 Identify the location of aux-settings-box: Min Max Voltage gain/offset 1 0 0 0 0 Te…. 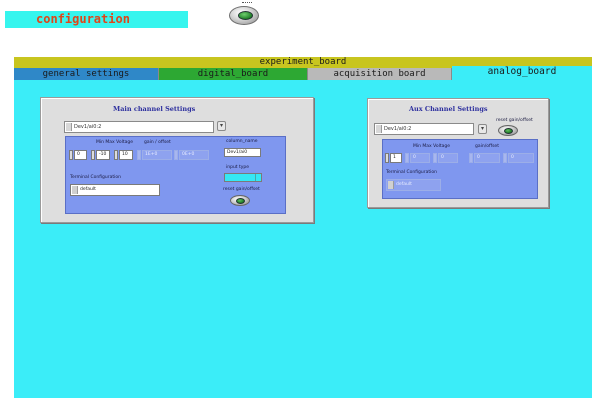
(460, 169).